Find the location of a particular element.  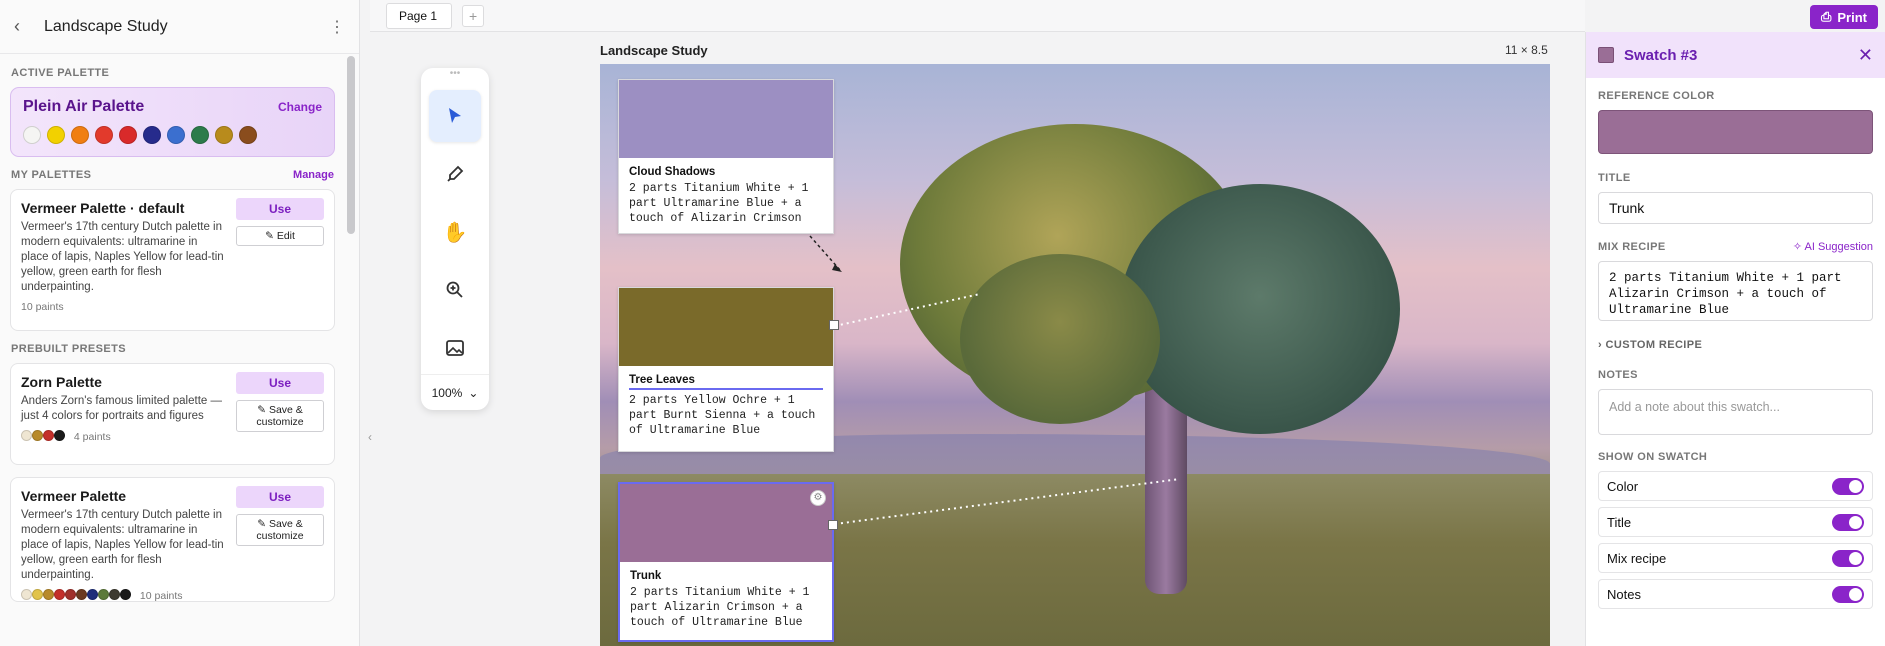

more-options-icon: ⋮ is located at coordinates (337, 27).